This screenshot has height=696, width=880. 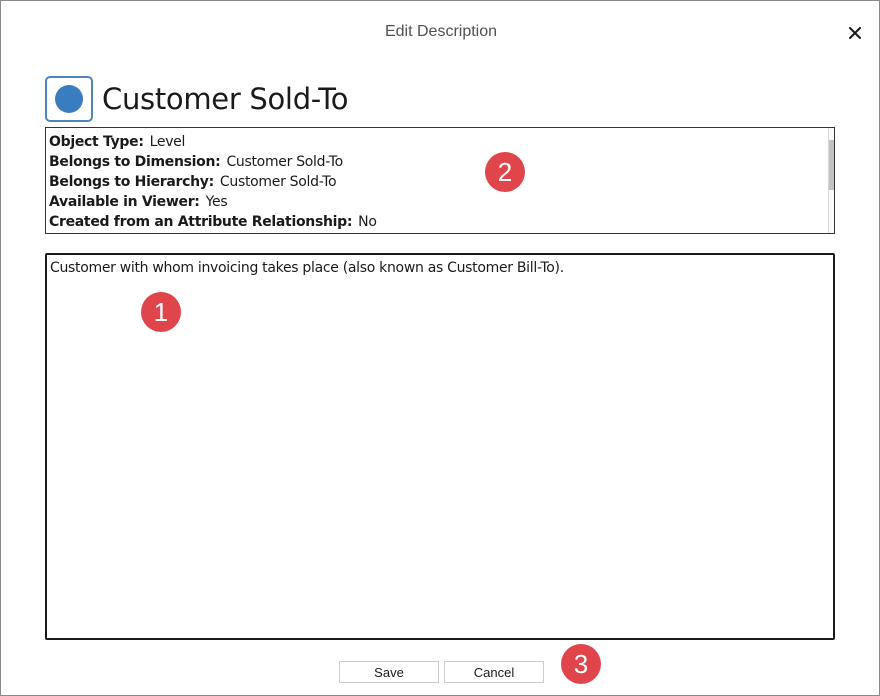 What do you see at coordinates (201, 222) in the screenshot?
I see `info-label: Created from an Attribute Relationship:` at bounding box center [201, 222].